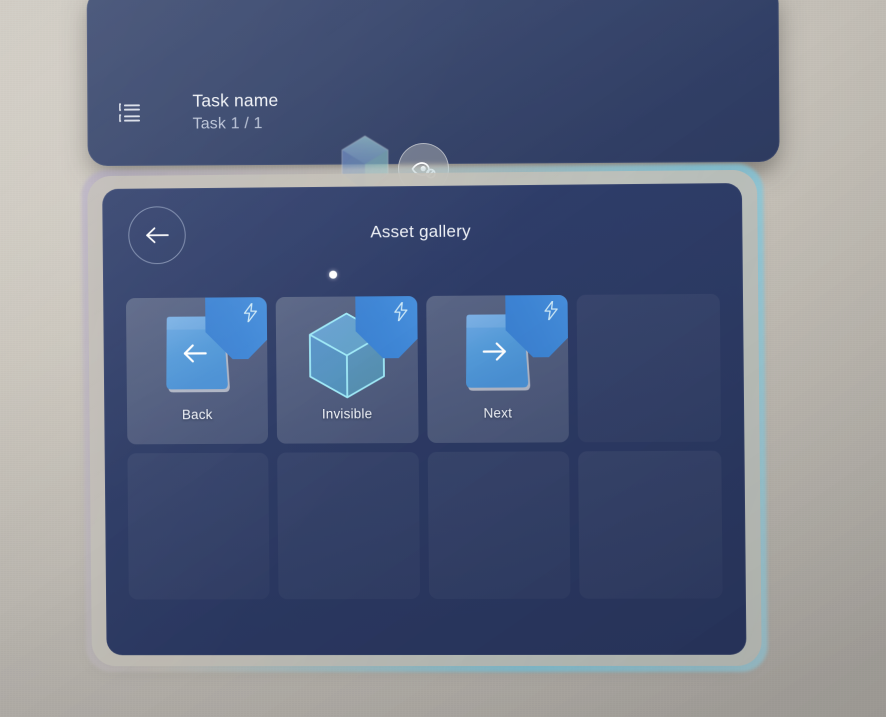  I want to click on asset-card-next: Next, so click(497, 368).